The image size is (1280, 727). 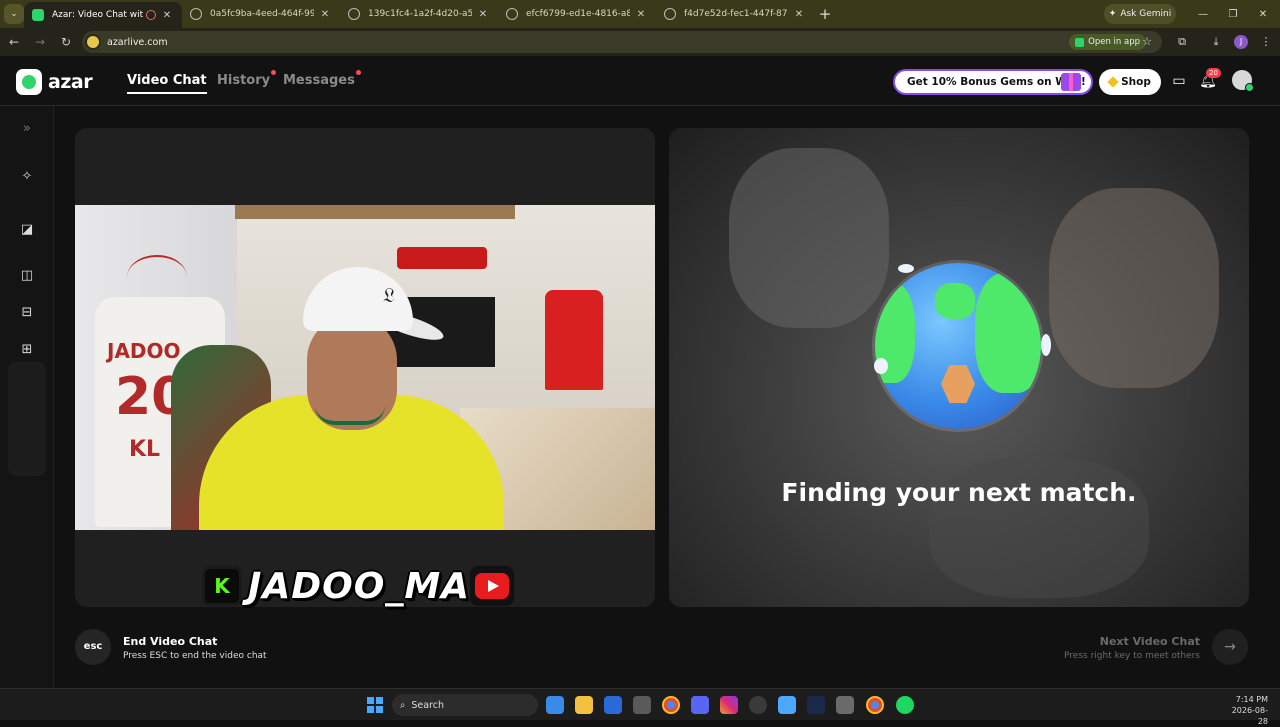 I want to click on tab-azar: Azar: Video Chat with New ✕, so click(x=103, y=15).